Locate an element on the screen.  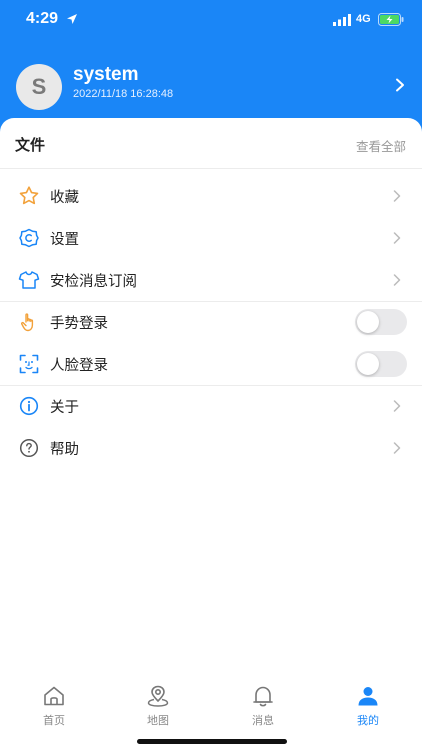
tab-home: 首页 is located at coordinates (54, 706).